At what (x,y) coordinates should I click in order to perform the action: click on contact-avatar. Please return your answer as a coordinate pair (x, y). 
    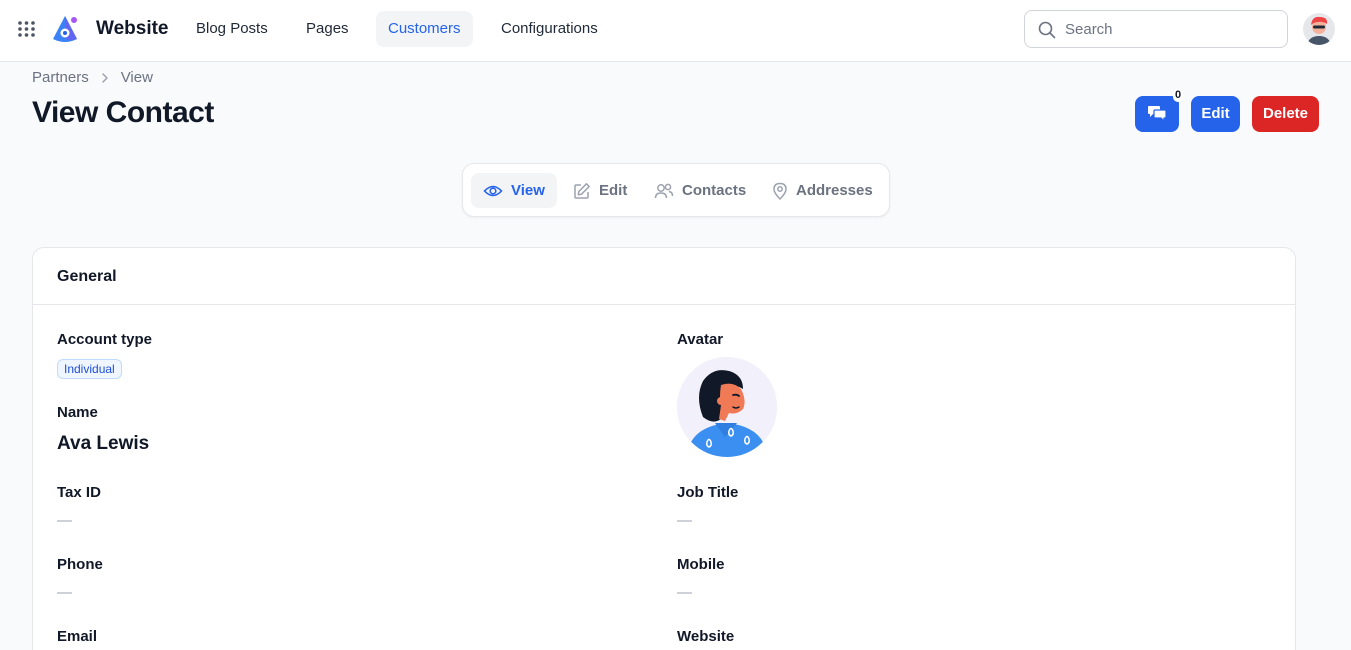
    Looking at the image, I should click on (727, 407).